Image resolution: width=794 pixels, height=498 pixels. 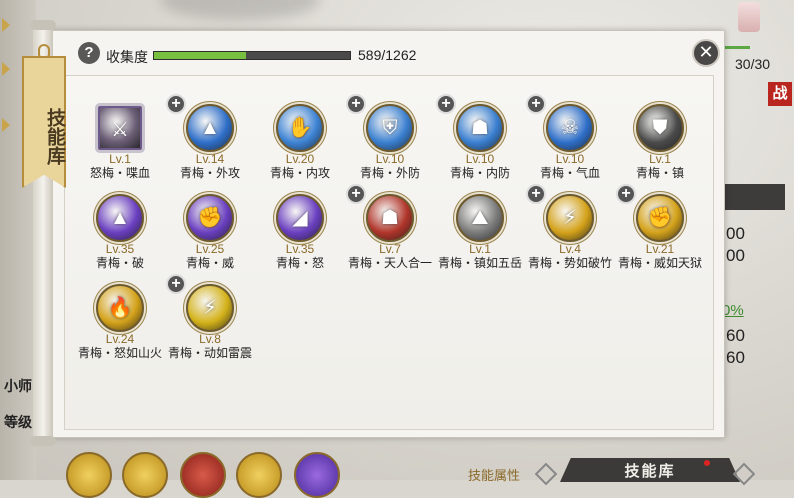 I want to click on skill-glyph-icon: ◢, so click(x=300, y=218).